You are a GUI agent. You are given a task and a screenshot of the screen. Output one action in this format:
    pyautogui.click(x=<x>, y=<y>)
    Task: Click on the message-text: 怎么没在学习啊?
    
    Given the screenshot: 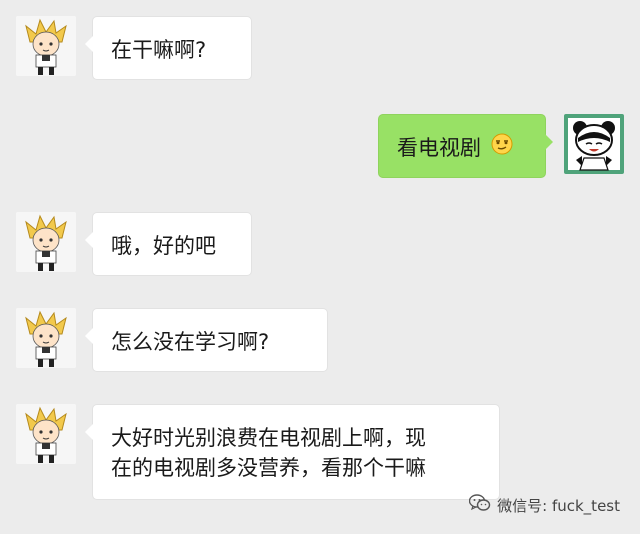 What is the action you would take?
    pyautogui.click(x=190, y=342)
    